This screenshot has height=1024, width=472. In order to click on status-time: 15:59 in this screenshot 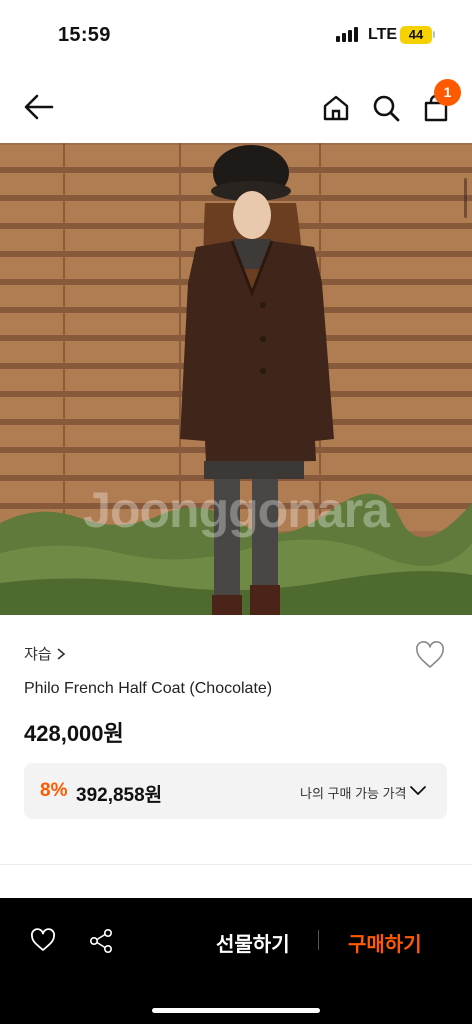, I will do `click(84, 35)`.